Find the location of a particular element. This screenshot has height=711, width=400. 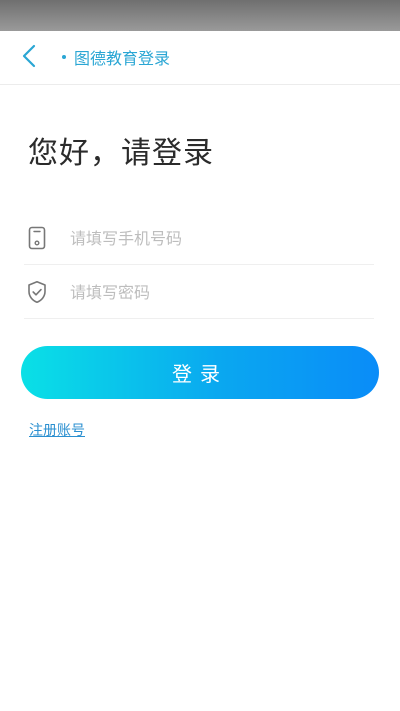

back-button is located at coordinates (29, 58).